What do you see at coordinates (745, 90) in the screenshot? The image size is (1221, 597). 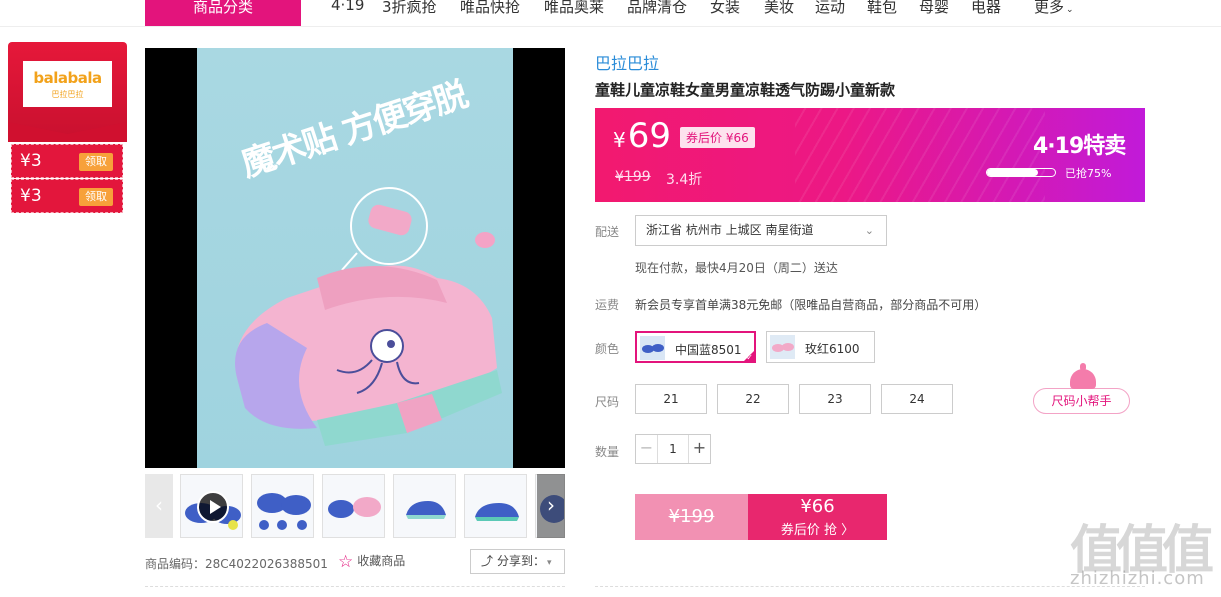 I see `product-title: 童鞋儿童凉鞋女童男童凉鞋透气防踢小童新款` at bounding box center [745, 90].